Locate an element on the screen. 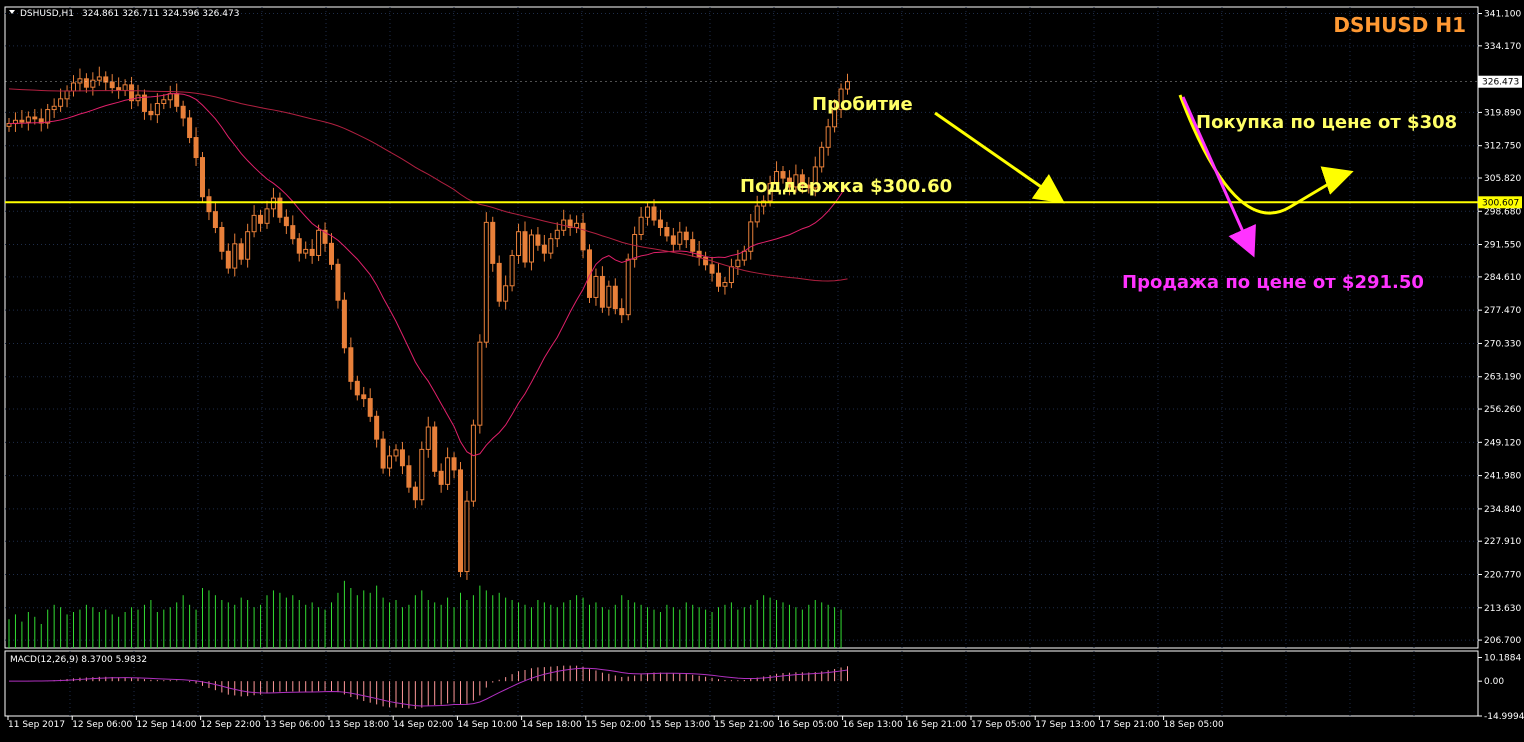 This screenshot has height=742, width=1524. price-tick-label: 312.750 is located at coordinates (1502, 147).